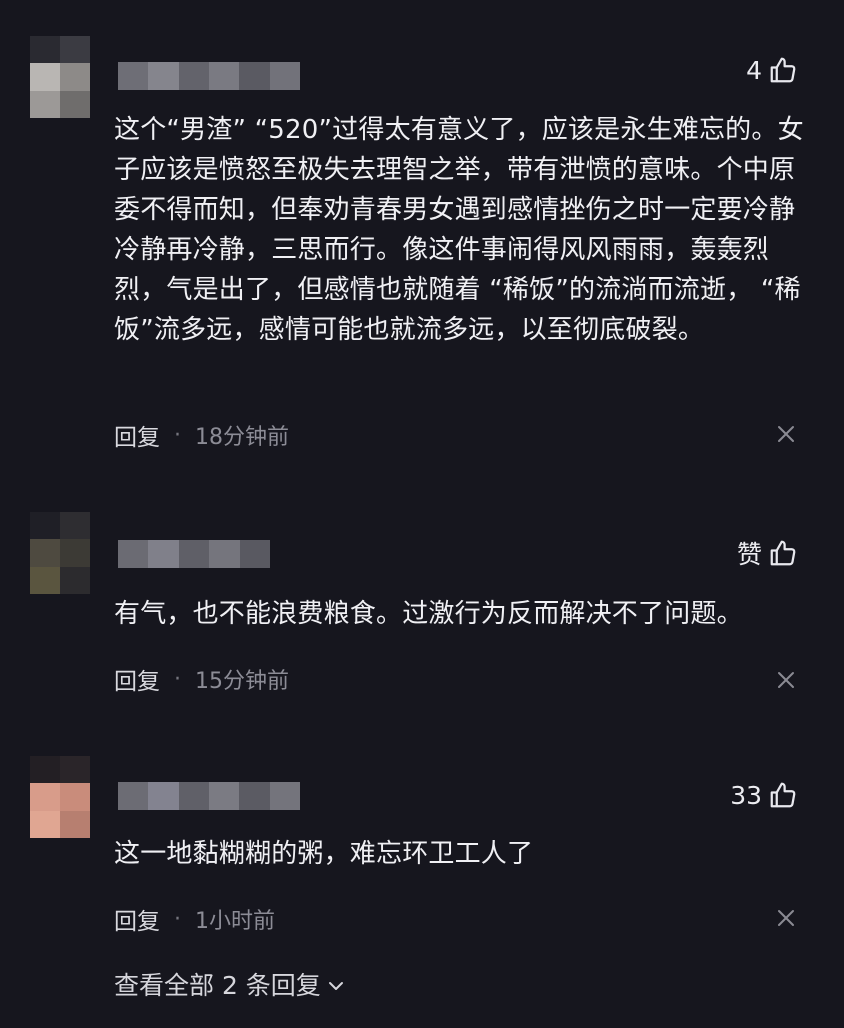 Image resolution: width=844 pixels, height=1028 pixels. Describe the element at coordinates (235, 921) in the screenshot. I see `timestamp: 1小时前` at that location.